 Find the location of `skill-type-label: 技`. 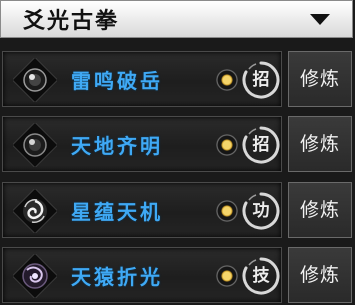

skill-type-label: 技 is located at coordinates (261, 276).